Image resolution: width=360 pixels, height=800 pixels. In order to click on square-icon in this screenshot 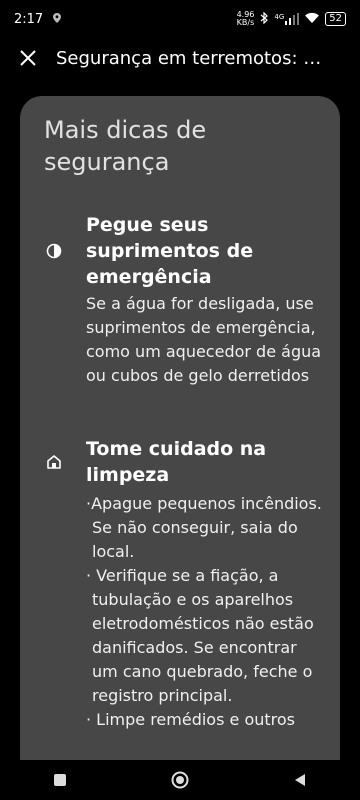, I will do `click(60, 780)`.